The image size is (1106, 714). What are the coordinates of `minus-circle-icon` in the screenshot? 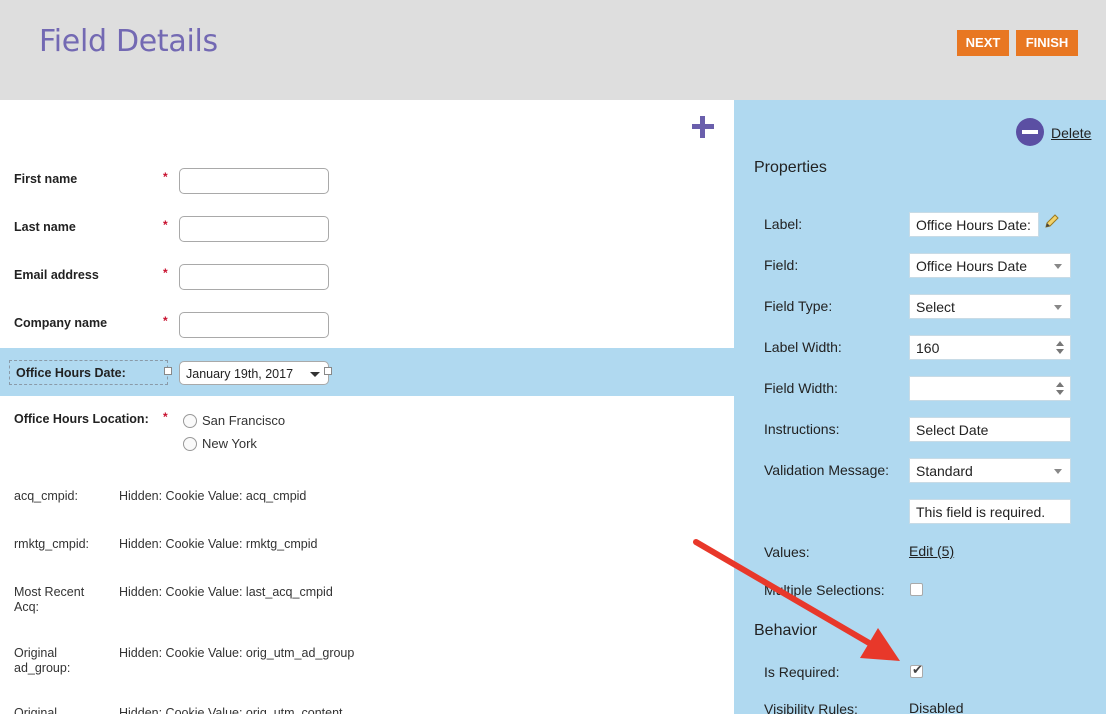 It's located at (1030, 132).